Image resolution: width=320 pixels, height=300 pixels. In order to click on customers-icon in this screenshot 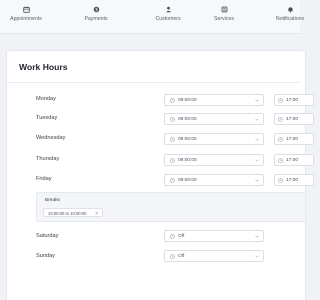, I will do `click(168, 9)`.